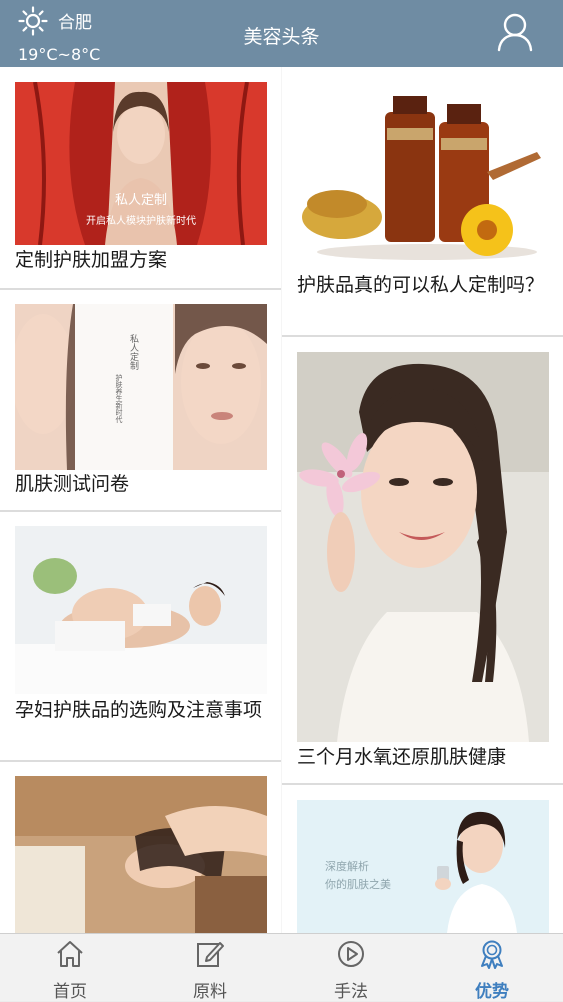 The image size is (563, 1002). Describe the element at coordinates (423, 866) in the screenshot. I see `article-image: 深度解析 你的肌肤之美` at that location.